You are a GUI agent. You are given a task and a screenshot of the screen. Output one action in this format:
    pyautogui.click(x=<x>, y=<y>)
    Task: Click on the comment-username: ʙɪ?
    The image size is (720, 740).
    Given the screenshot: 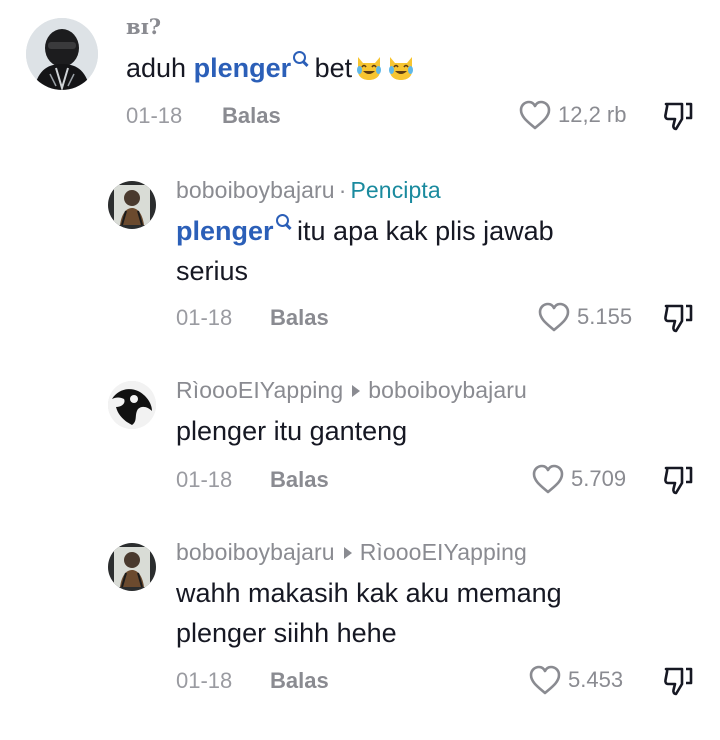 What is the action you would take?
    pyautogui.click(x=143, y=26)
    